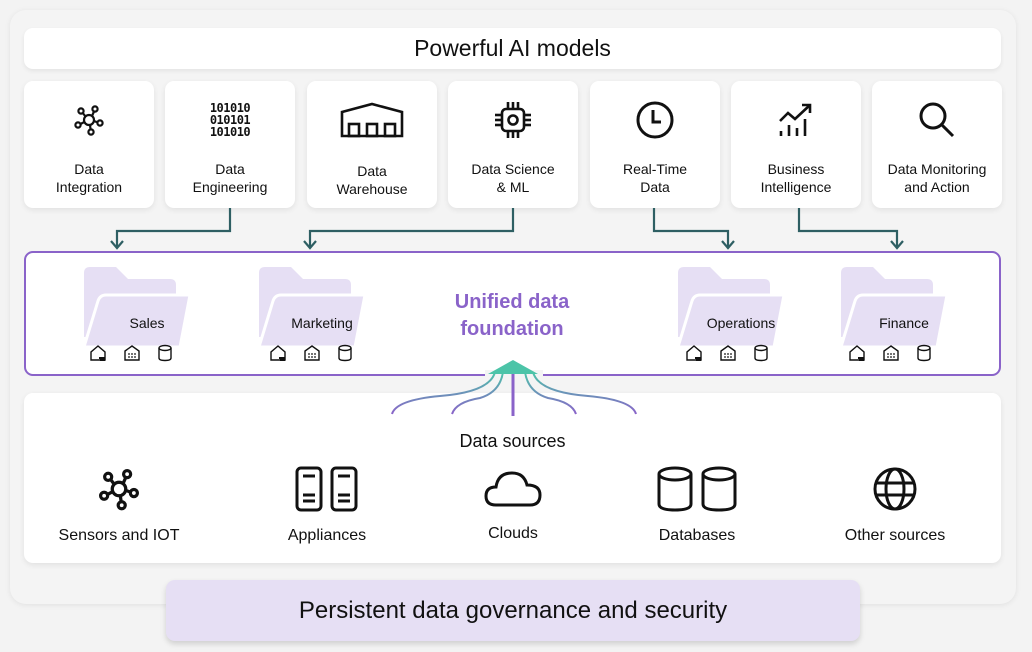 This screenshot has width=1032, height=652. I want to click on domain-name: Marketing, so click(322, 323).